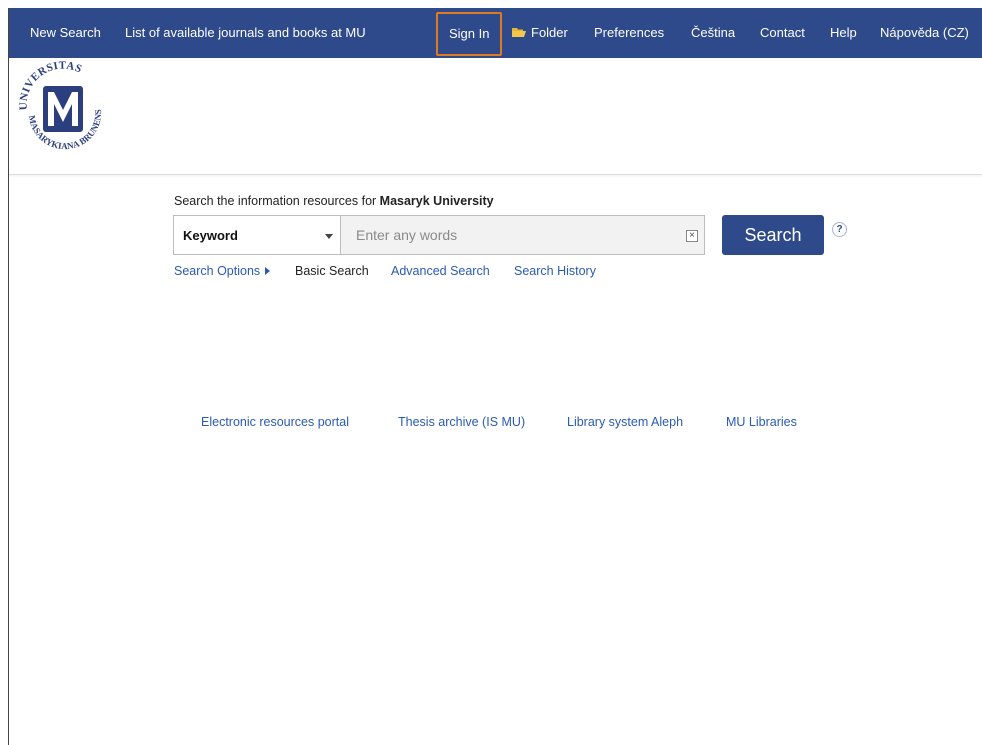 The image size is (982, 745). I want to click on nav-help-cz: Nápověda (CZ), so click(924, 33).